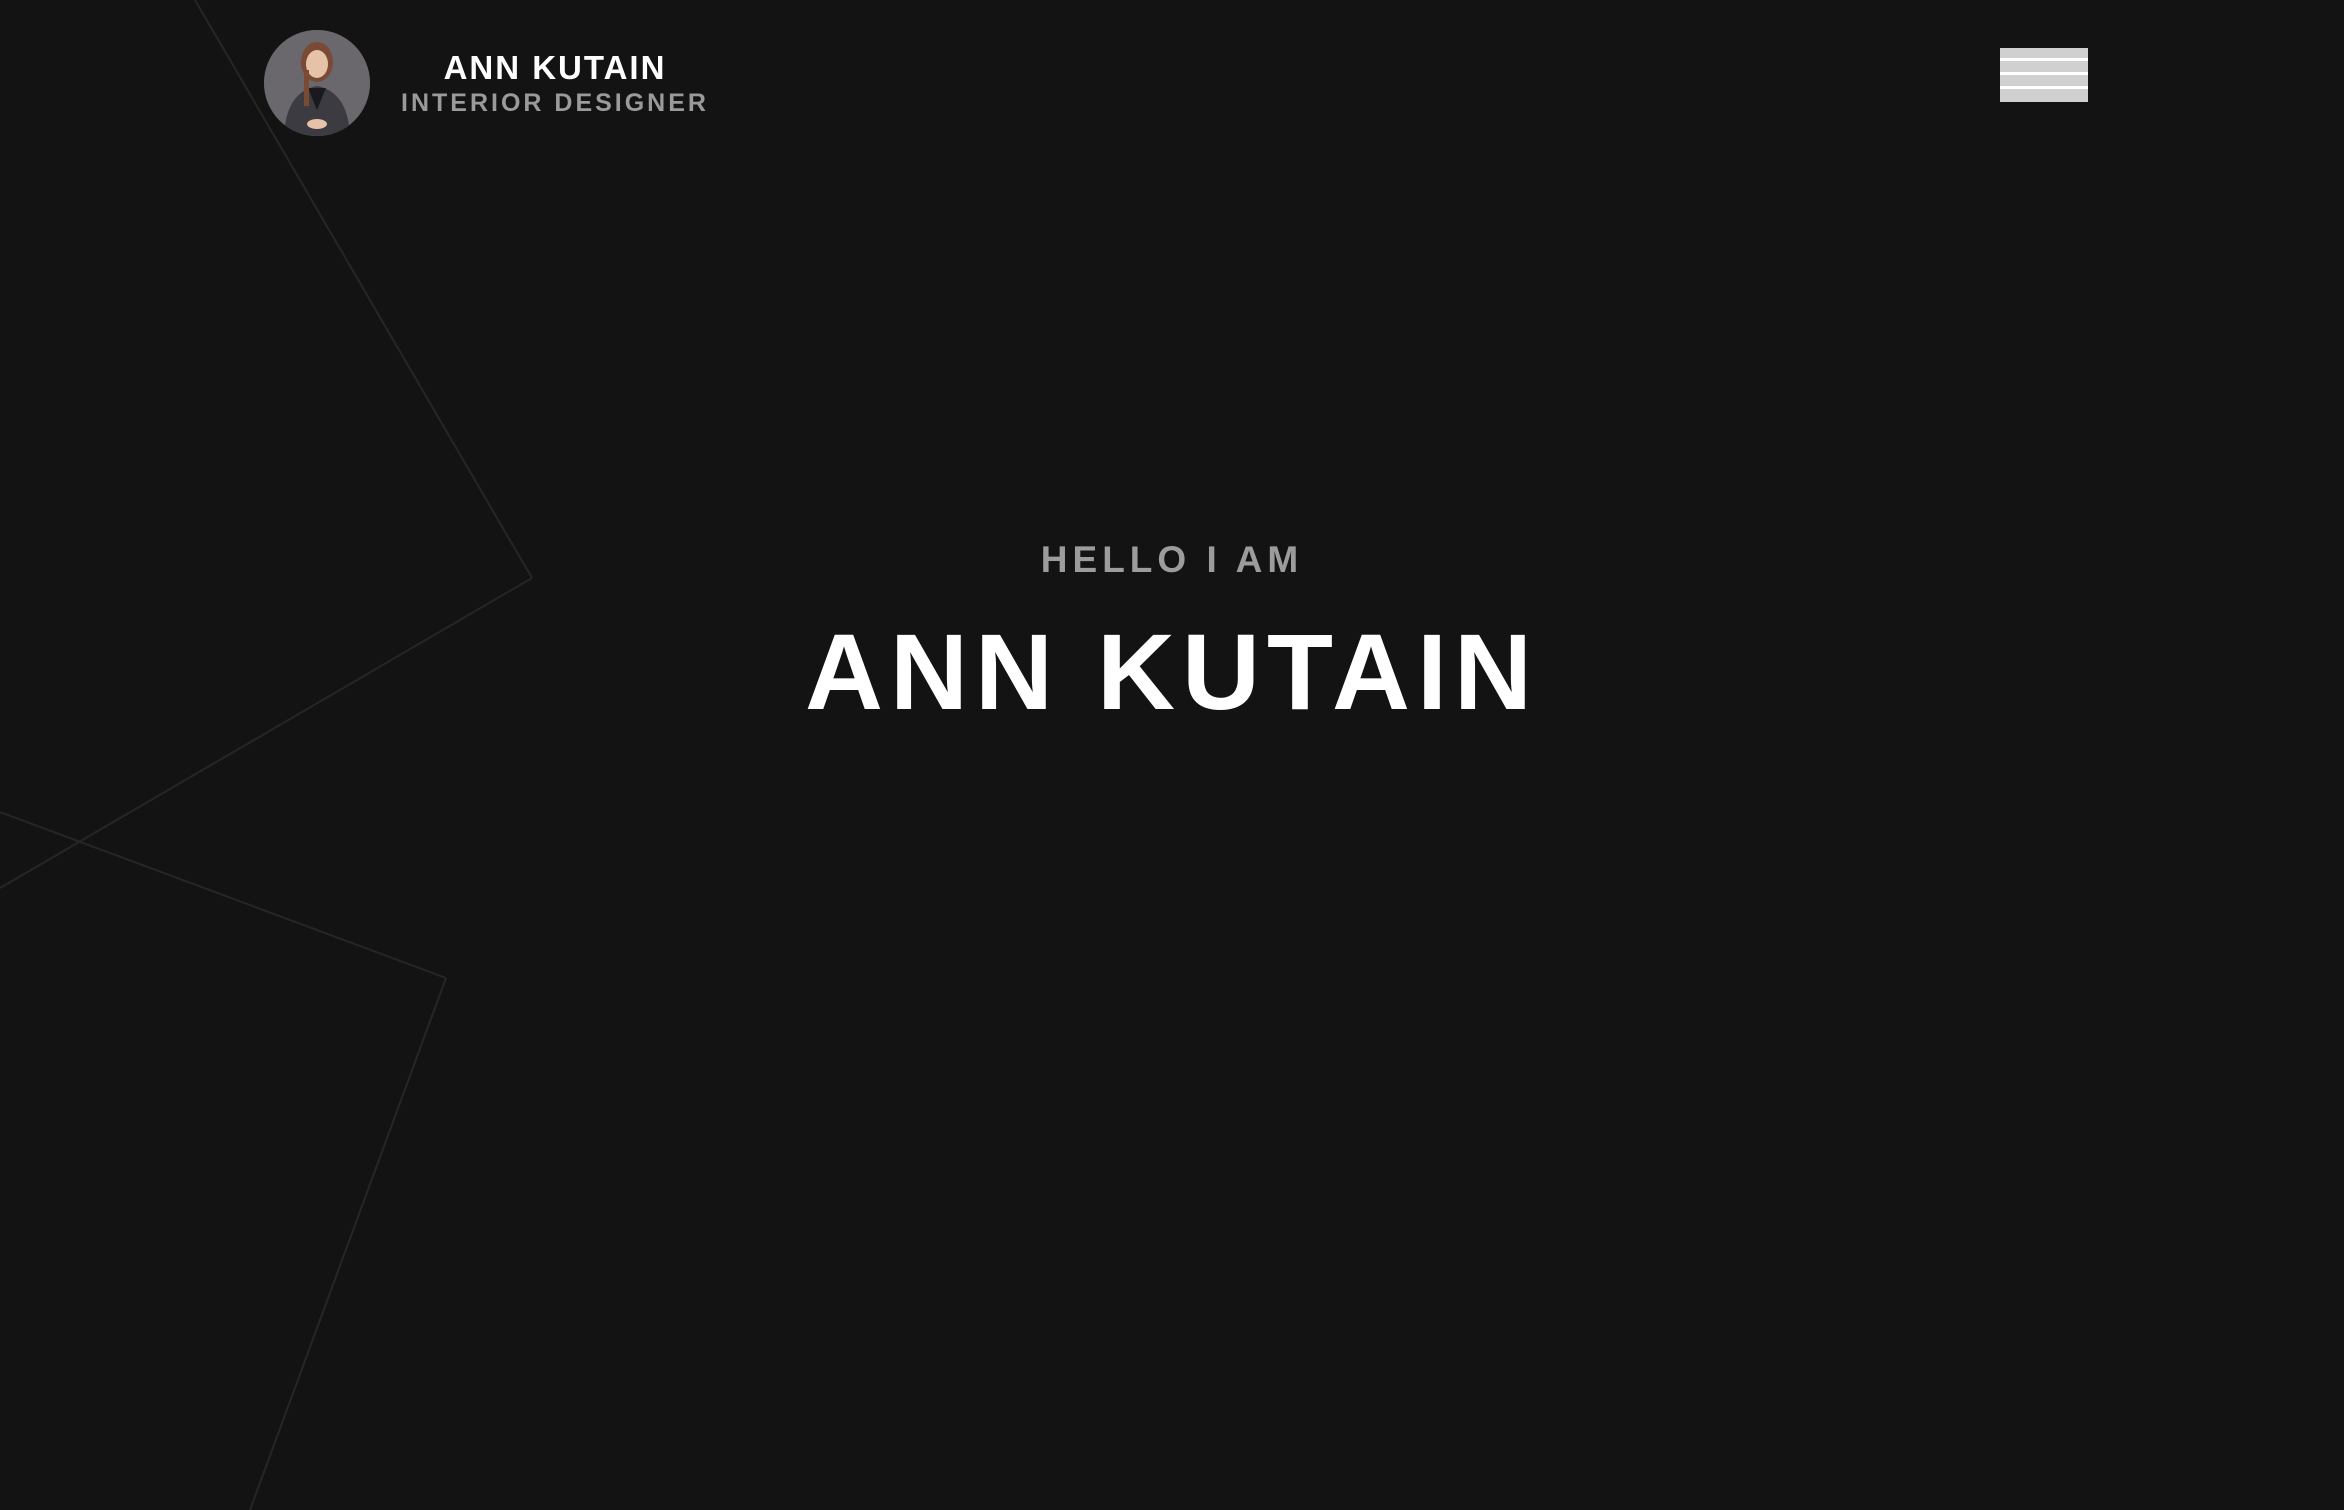 The image size is (2344, 1510). Describe the element at coordinates (1172, 80) in the screenshot. I see `site-header: ANN KUTAIN INTERIOR DESIGNER` at that location.